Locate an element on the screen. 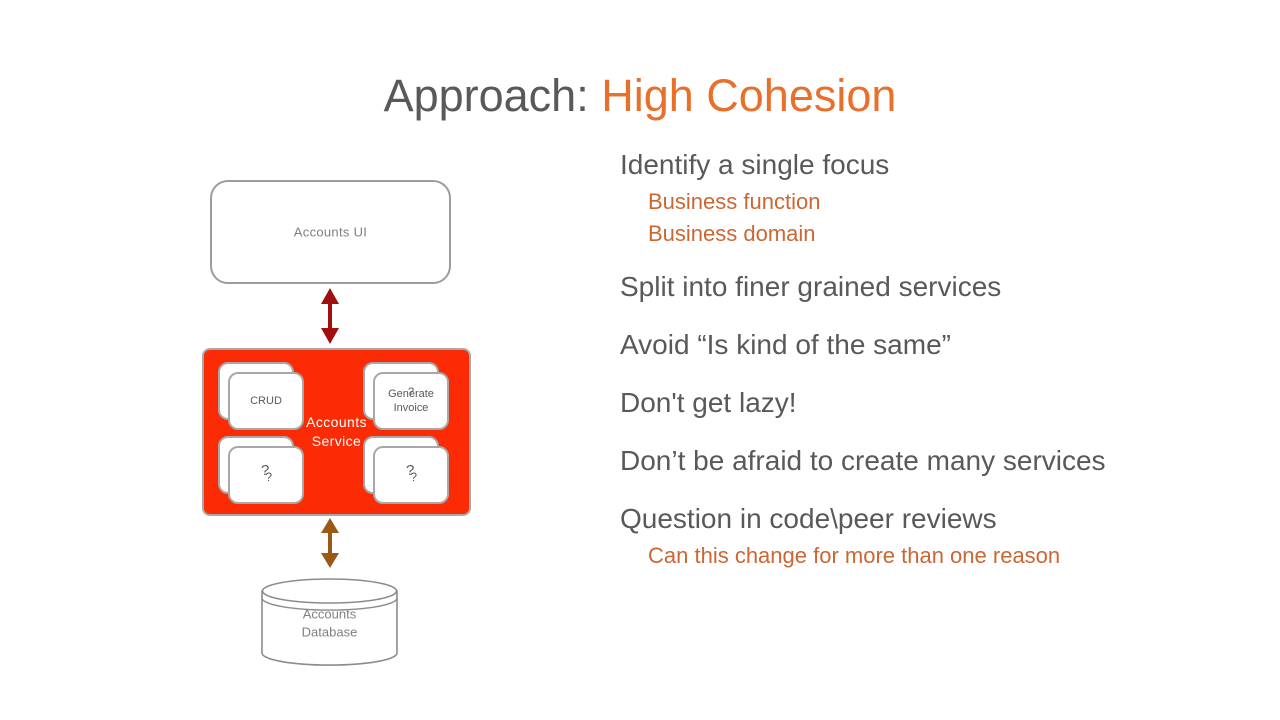 This screenshot has height=720, width=1280. bullet-item-sub: Business domain is located at coordinates (732, 233).